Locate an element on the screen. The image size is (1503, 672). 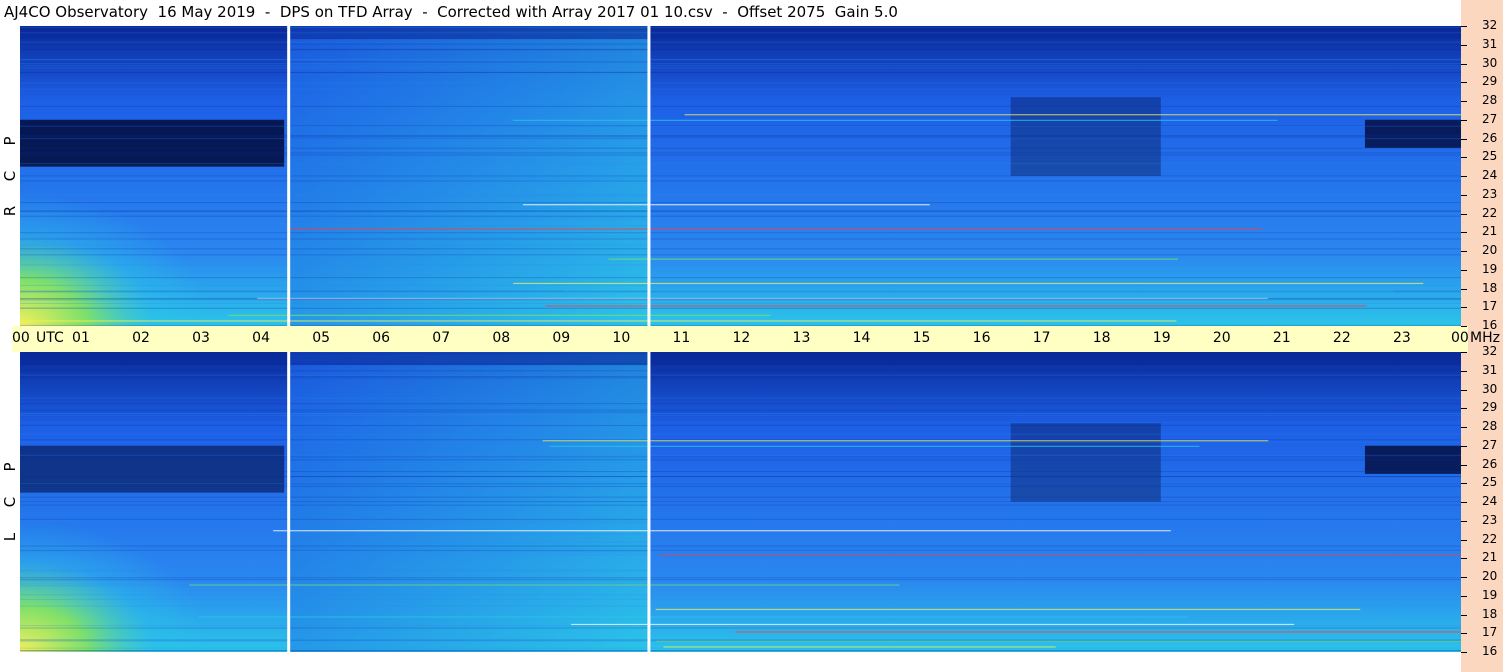
time-label: 05 is located at coordinates (321, 338).